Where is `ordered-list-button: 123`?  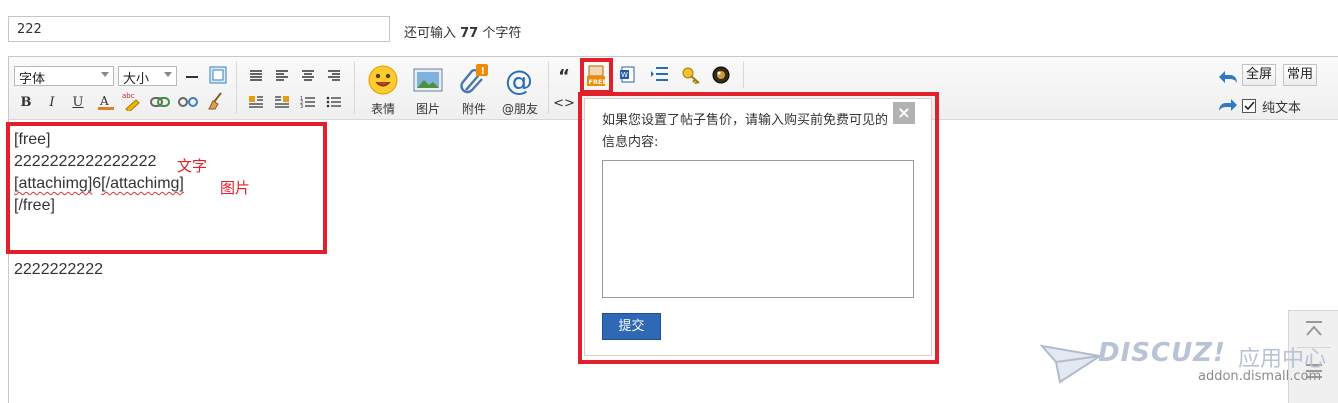 ordered-list-button: 123 is located at coordinates (308, 102).